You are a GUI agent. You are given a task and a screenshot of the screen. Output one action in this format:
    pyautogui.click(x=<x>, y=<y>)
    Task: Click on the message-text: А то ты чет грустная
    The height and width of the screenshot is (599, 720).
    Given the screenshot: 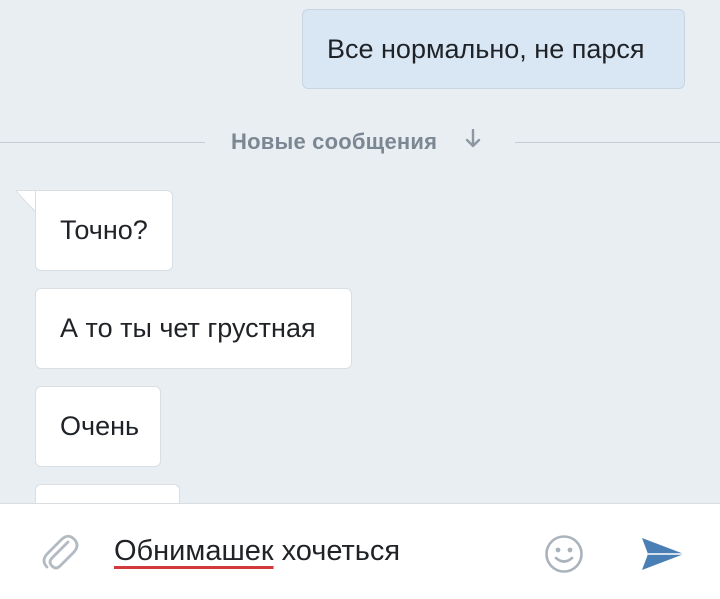 What is the action you would take?
    pyautogui.click(x=188, y=328)
    